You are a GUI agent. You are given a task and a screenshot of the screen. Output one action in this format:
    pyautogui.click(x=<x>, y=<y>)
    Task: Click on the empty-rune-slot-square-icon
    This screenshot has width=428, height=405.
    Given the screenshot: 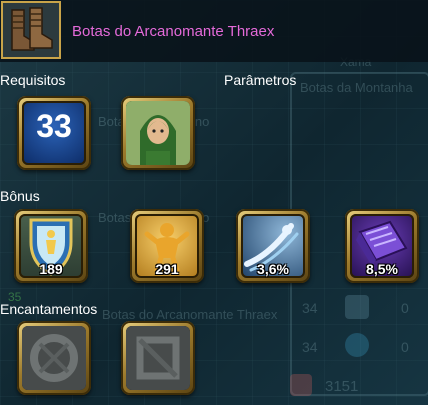 What is the action you would take?
    pyautogui.click(x=158, y=358)
    